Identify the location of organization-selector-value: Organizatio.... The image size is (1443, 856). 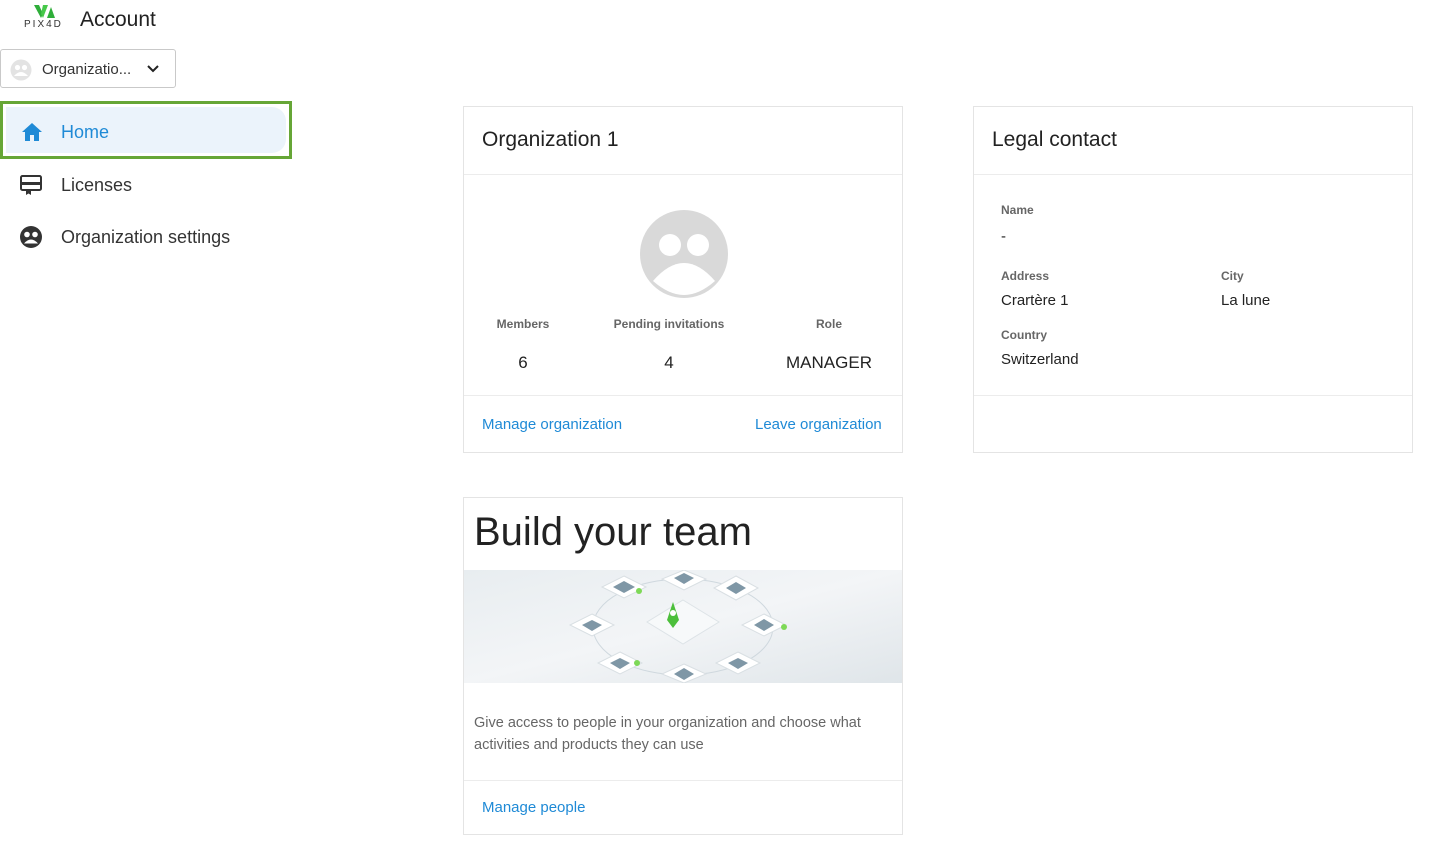
(87, 69).